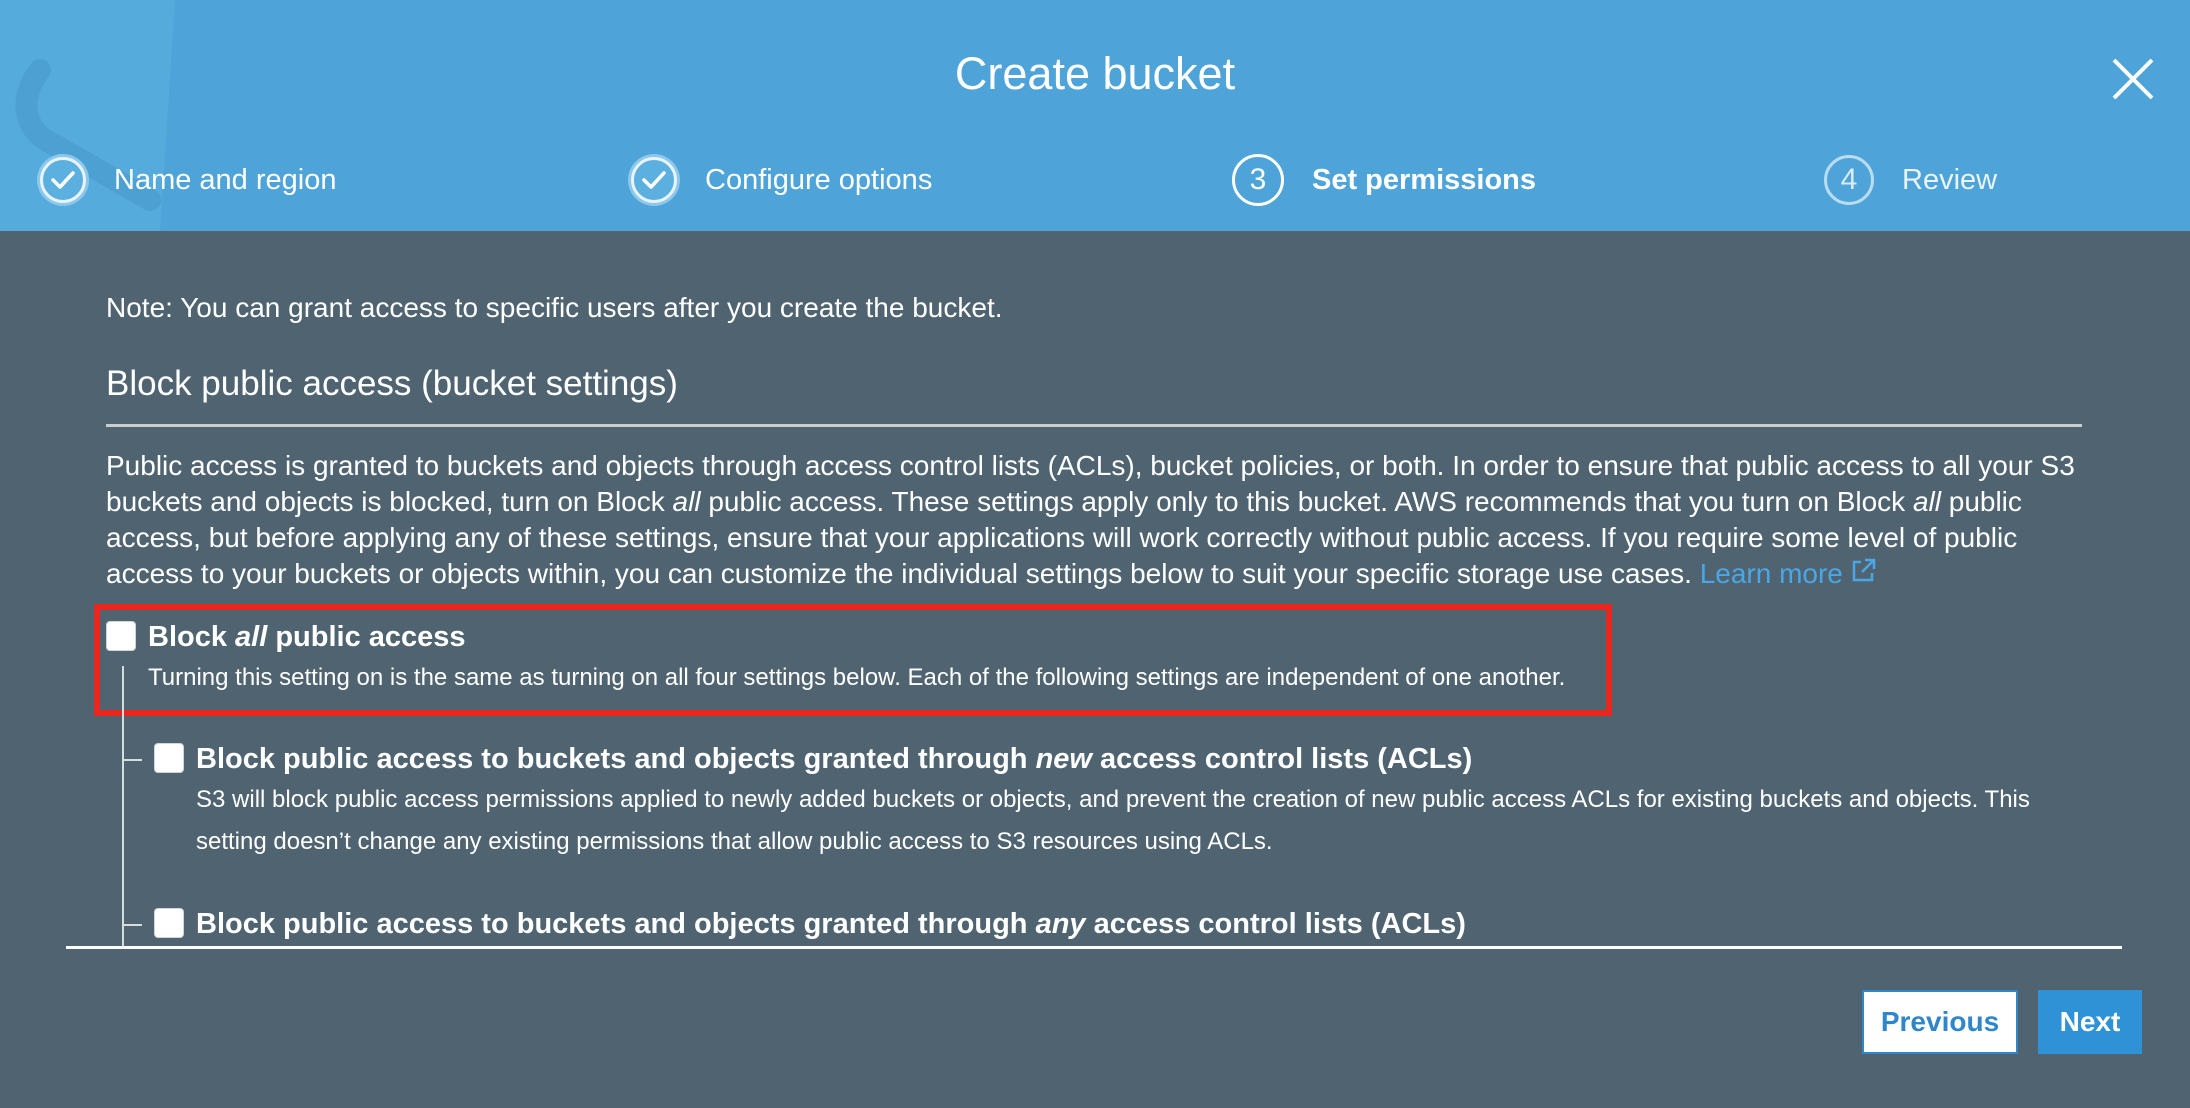 Image resolution: width=2190 pixels, height=1108 pixels. I want to click on step-label: Configure options, so click(819, 179).